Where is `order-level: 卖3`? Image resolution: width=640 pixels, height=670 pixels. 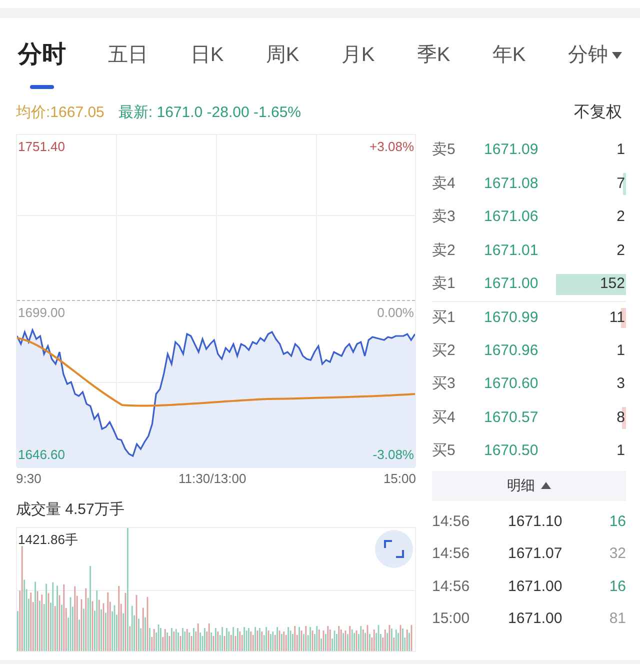 order-level: 卖3 is located at coordinates (444, 217).